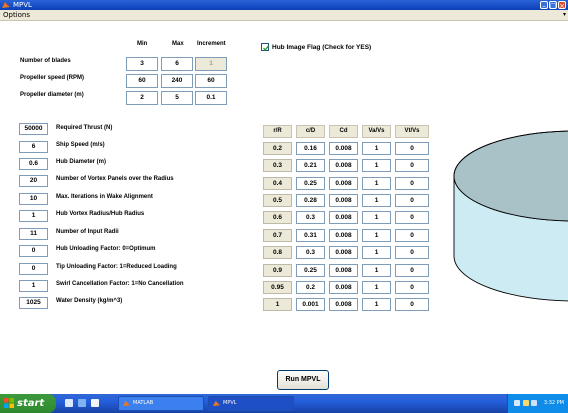 The width and height of the screenshot is (568, 413). What do you see at coordinates (52, 95) in the screenshot?
I see `param-label-diameter: Propeller diameter (m)` at bounding box center [52, 95].